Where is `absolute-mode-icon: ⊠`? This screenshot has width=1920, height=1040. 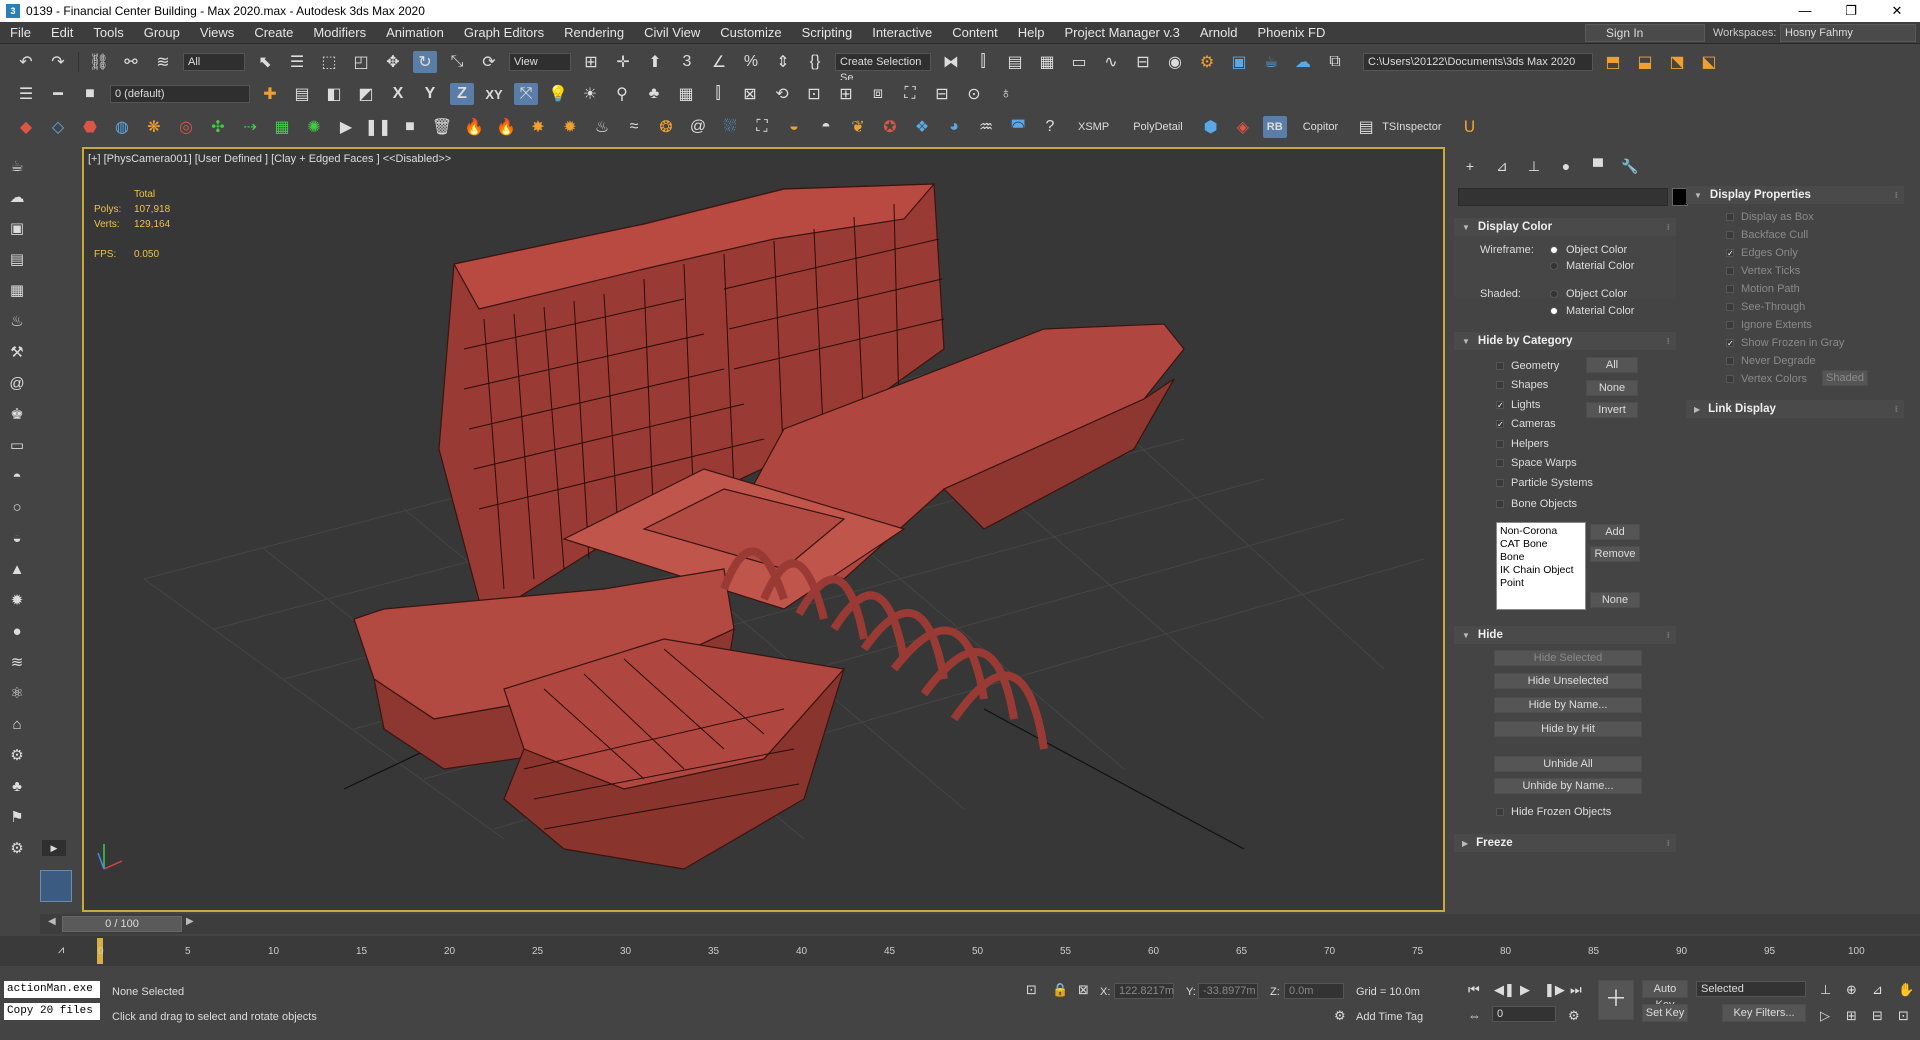 absolute-mode-icon: ⊠ is located at coordinates (1083, 990).